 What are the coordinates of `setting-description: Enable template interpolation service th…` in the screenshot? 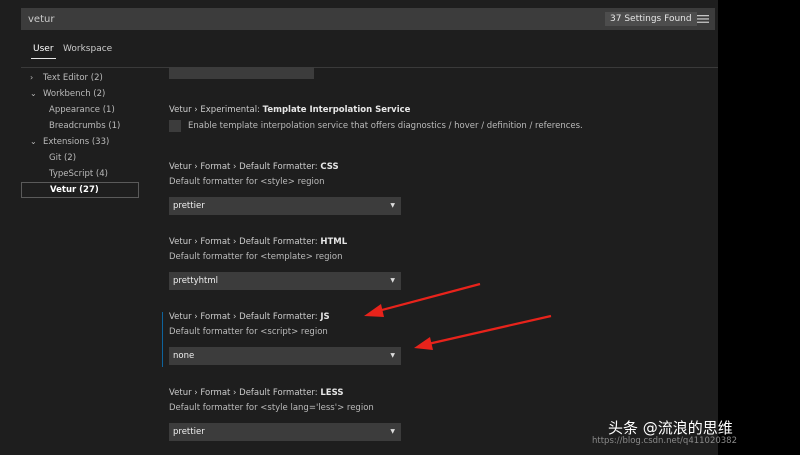 It's located at (385, 126).